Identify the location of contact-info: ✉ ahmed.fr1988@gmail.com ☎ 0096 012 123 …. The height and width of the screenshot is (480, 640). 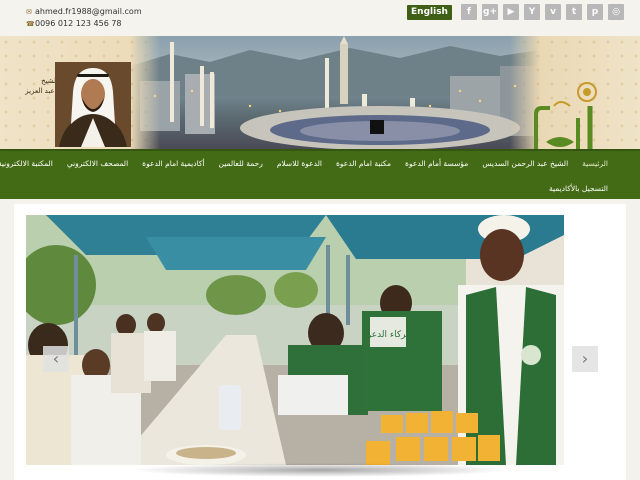
(84, 18).